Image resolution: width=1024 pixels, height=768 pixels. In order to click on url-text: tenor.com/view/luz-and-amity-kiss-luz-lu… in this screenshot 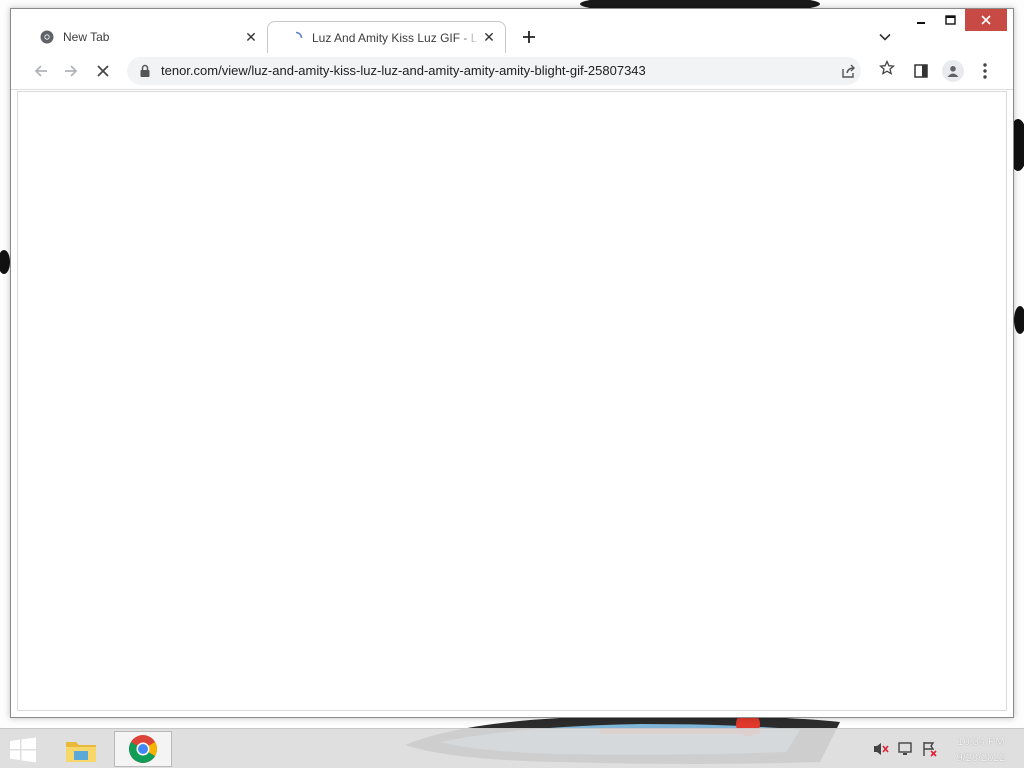, I will do `click(403, 70)`.